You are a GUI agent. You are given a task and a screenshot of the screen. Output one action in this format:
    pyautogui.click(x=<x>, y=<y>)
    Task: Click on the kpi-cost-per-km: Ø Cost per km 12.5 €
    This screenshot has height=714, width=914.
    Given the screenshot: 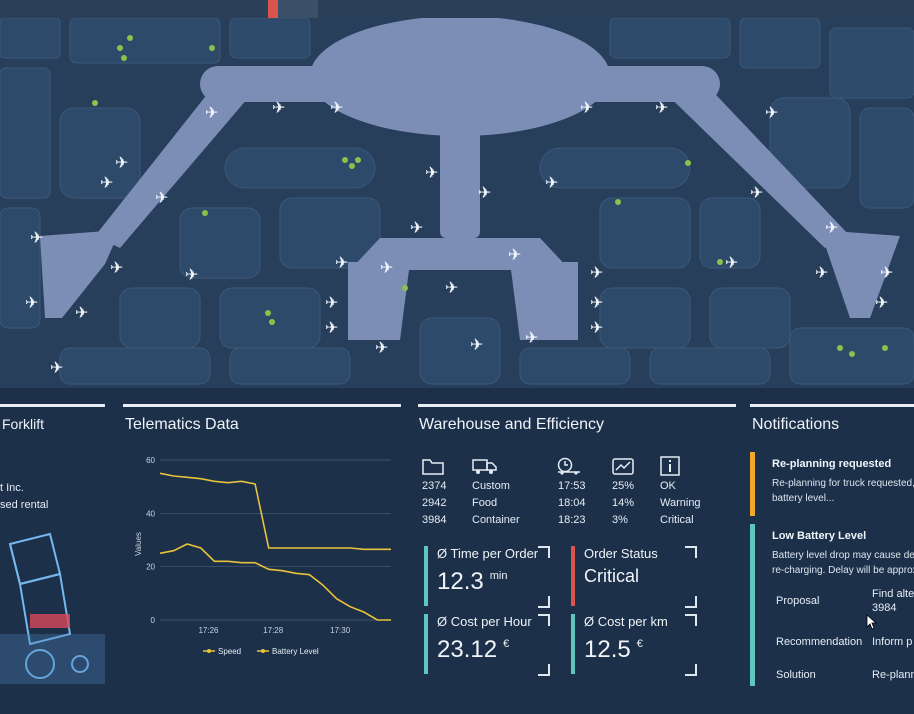 What is the action you would take?
    pyautogui.click(x=636, y=644)
    